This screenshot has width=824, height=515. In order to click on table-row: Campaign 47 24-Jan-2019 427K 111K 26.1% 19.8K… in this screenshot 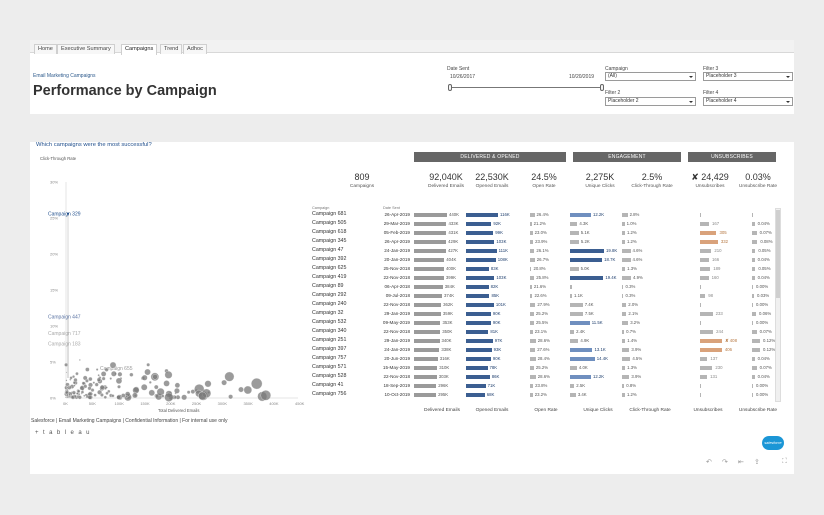, I will do `click(547, 250)`.